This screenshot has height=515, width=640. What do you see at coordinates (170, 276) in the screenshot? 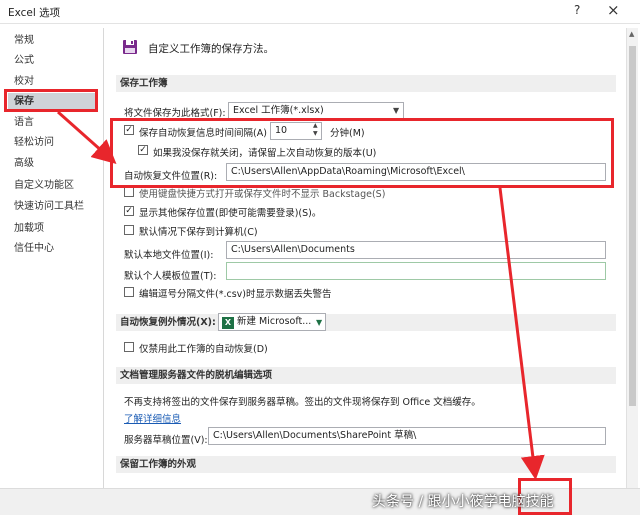
I see `personal-templates-label: 默认个人模板位置(T):` at bounding box center [170, 276].